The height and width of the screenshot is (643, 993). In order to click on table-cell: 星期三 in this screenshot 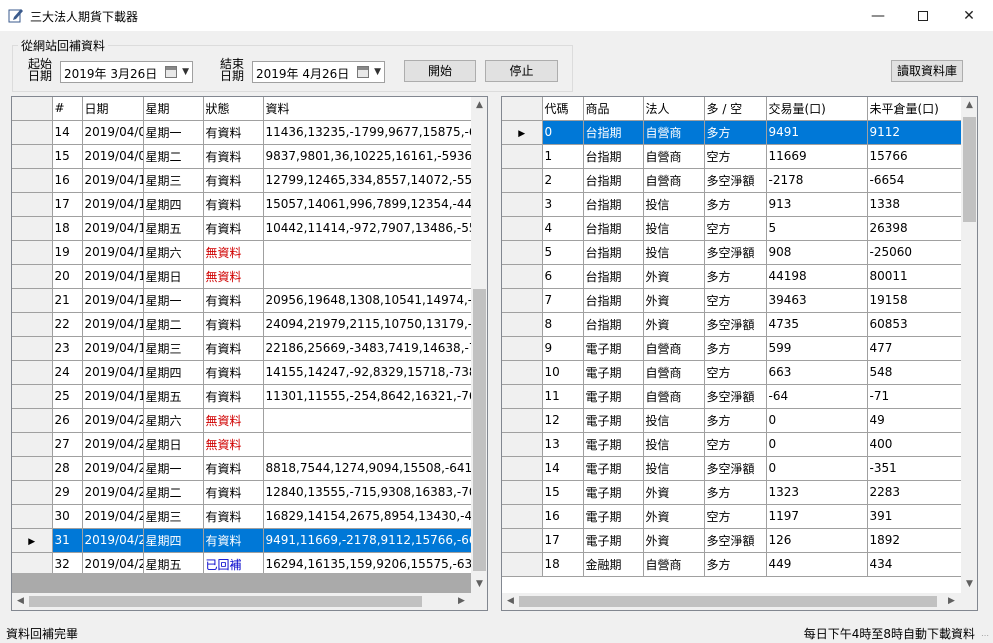, I will do `click(173, 516)`.